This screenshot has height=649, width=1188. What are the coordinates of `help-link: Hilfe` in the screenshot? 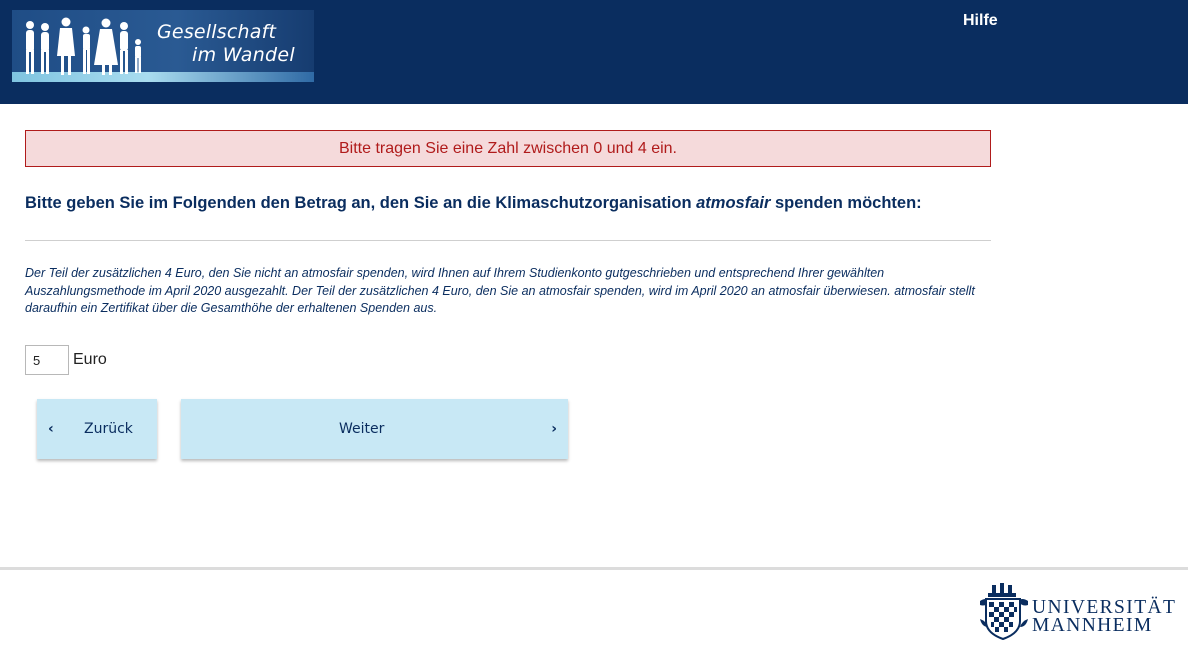 It's located at (980, 21).